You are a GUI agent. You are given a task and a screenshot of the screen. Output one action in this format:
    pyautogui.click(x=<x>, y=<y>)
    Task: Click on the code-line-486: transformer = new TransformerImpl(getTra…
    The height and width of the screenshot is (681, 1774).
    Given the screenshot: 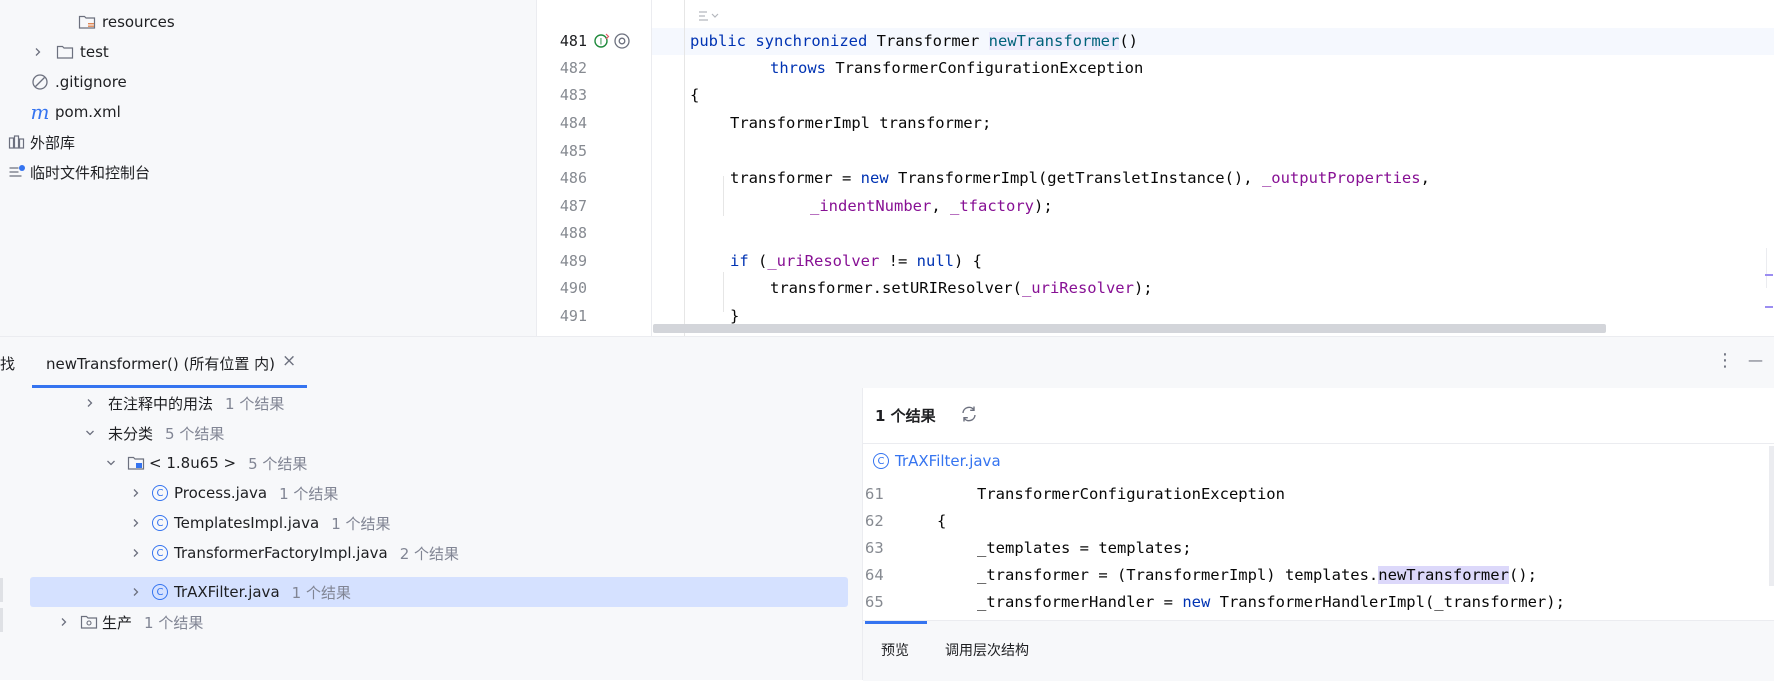 What is the action you would take?
    pyautogui.click(x=1080, y=178)
    